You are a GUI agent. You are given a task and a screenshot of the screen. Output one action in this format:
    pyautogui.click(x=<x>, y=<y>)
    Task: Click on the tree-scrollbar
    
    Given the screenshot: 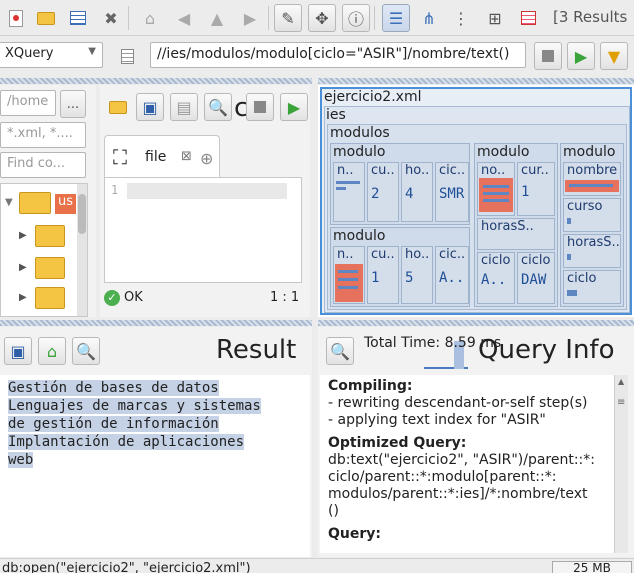 What is the action you would take?
    pyautogui.click(x=82, y=250)
    